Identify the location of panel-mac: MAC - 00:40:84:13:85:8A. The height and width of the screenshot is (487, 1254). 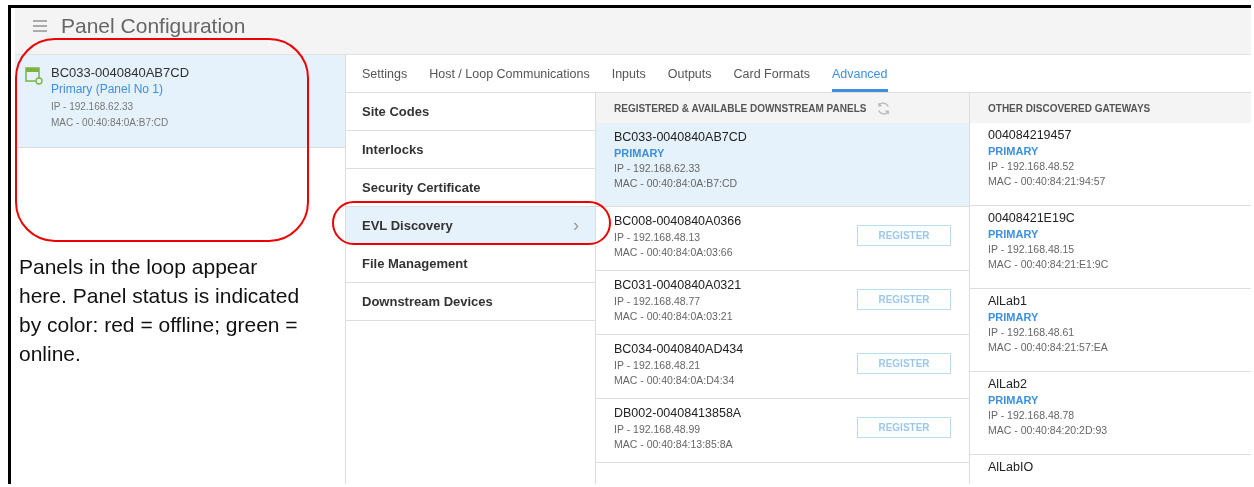
(674, 444).